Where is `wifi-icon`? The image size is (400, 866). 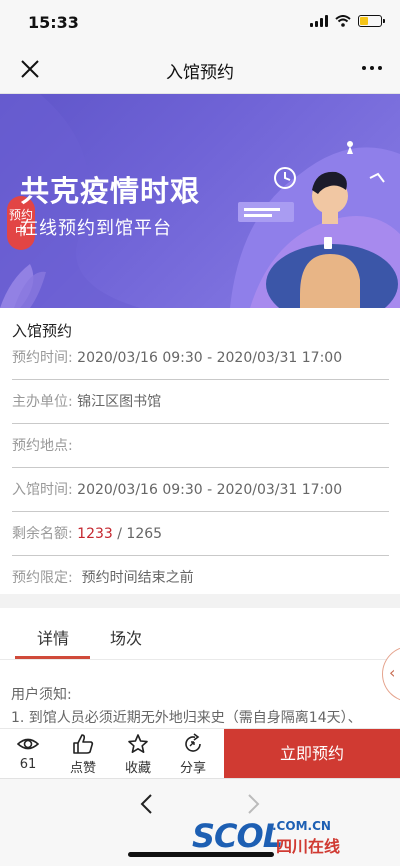
wifi-icon is located at coordinates (343, 21).